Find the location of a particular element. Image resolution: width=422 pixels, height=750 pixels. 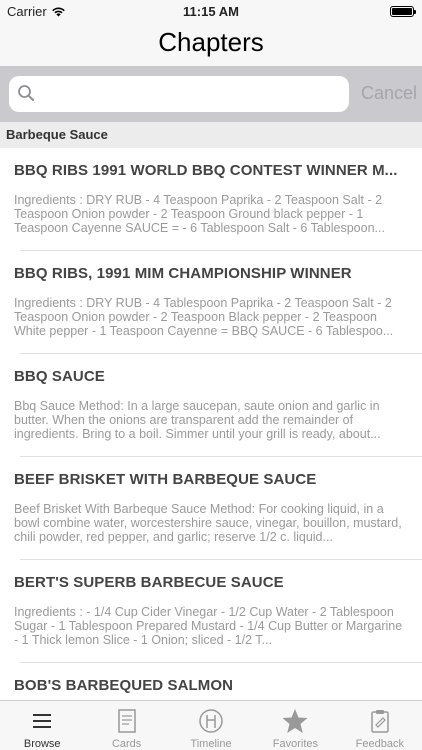

page-title: Chapters is located at coordinates (211, 42).